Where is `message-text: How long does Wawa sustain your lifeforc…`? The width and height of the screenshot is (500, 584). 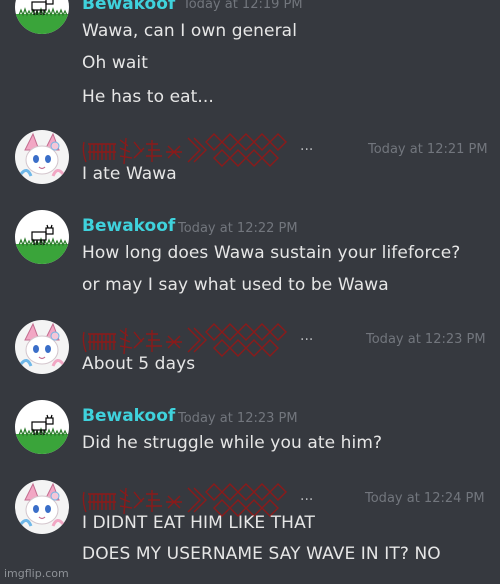
message-text: How long does Wawa sustain your lifeforc… is located at coordinates (271, 253).